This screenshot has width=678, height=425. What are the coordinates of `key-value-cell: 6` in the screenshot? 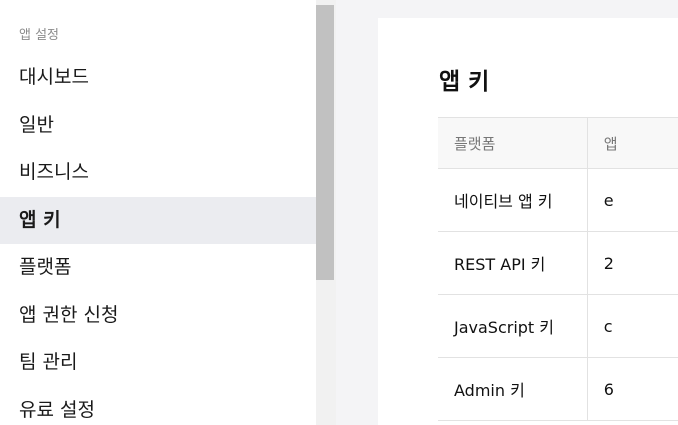 It's located at (632, 389).